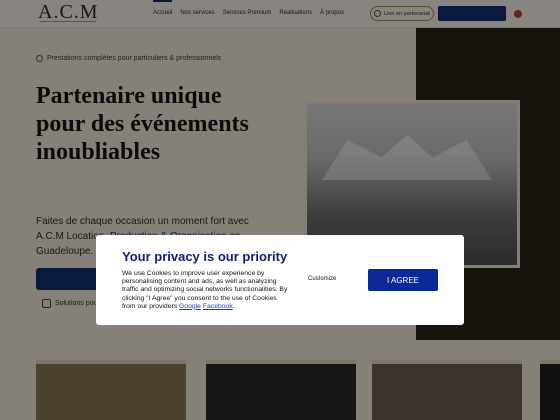 The height and width of the screenshot is (420, 560). What do you see at coordinates (403, 280) in the screenshot?
I see `agree-button: I AGREE` at bounding box center [403, 280].